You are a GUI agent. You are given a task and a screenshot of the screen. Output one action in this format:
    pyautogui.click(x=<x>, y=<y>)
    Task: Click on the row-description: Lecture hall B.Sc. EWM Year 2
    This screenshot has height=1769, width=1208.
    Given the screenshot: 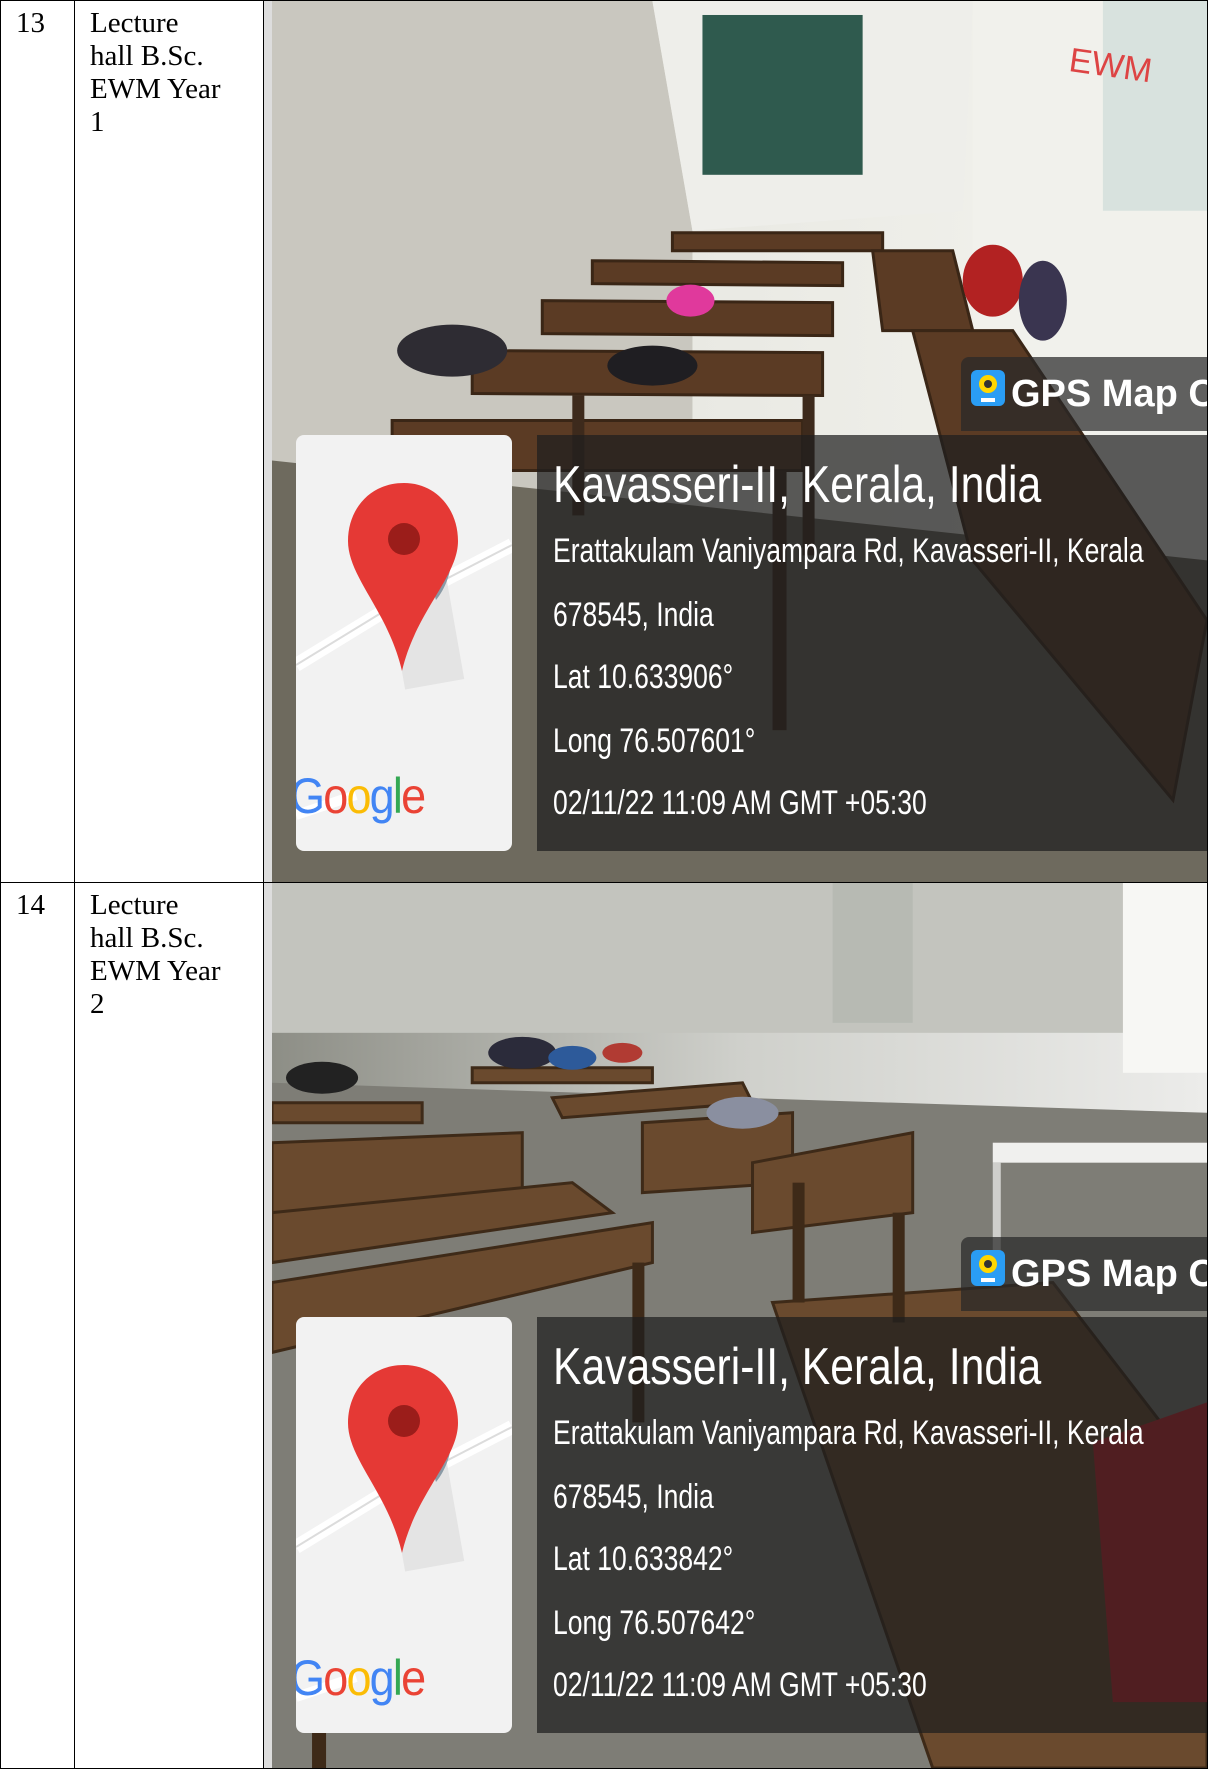 What is the action you would take?
    pyautogui.click(x=169, y=1325)
    